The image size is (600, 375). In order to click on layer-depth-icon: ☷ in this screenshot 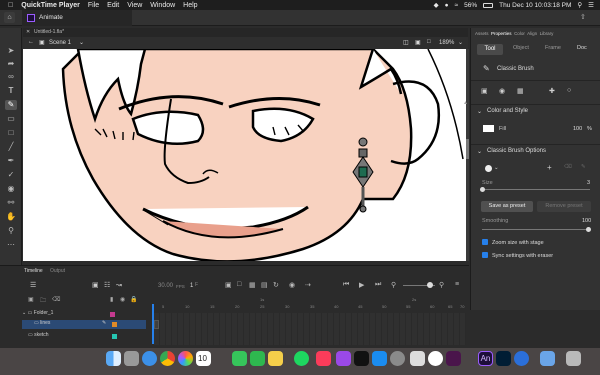, I will do `click(107, 285)`.